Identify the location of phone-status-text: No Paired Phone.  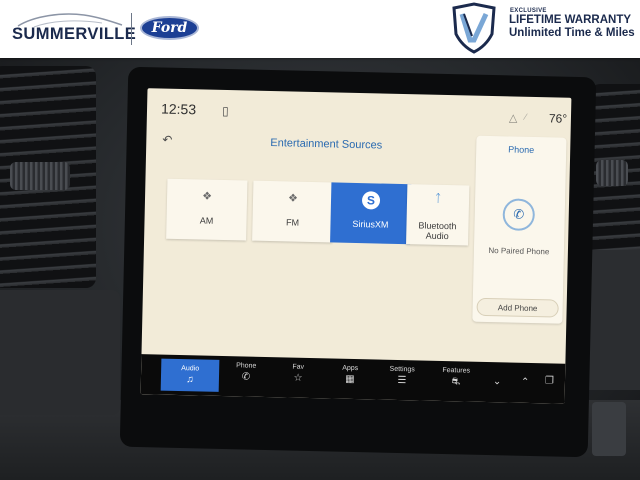
(519, 251).